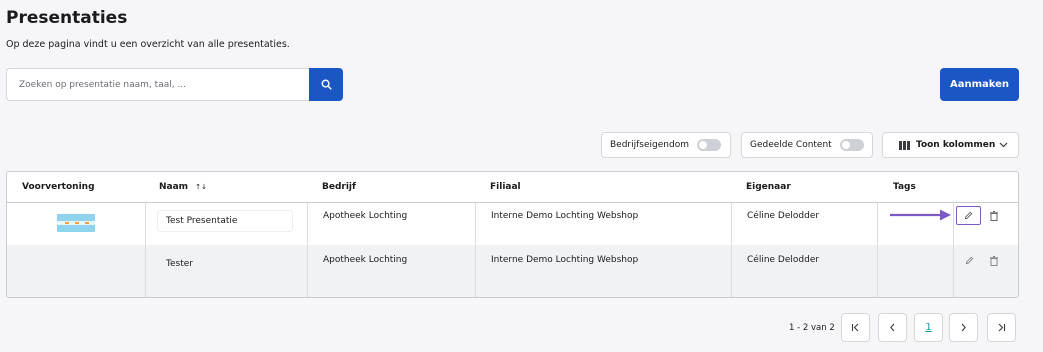 The width and height of the screenshot is (1043, 352). What do you see at coordinates (708, 145) in the screenshot?
I see `company-property-toggle` at bounding box center [708, 145].